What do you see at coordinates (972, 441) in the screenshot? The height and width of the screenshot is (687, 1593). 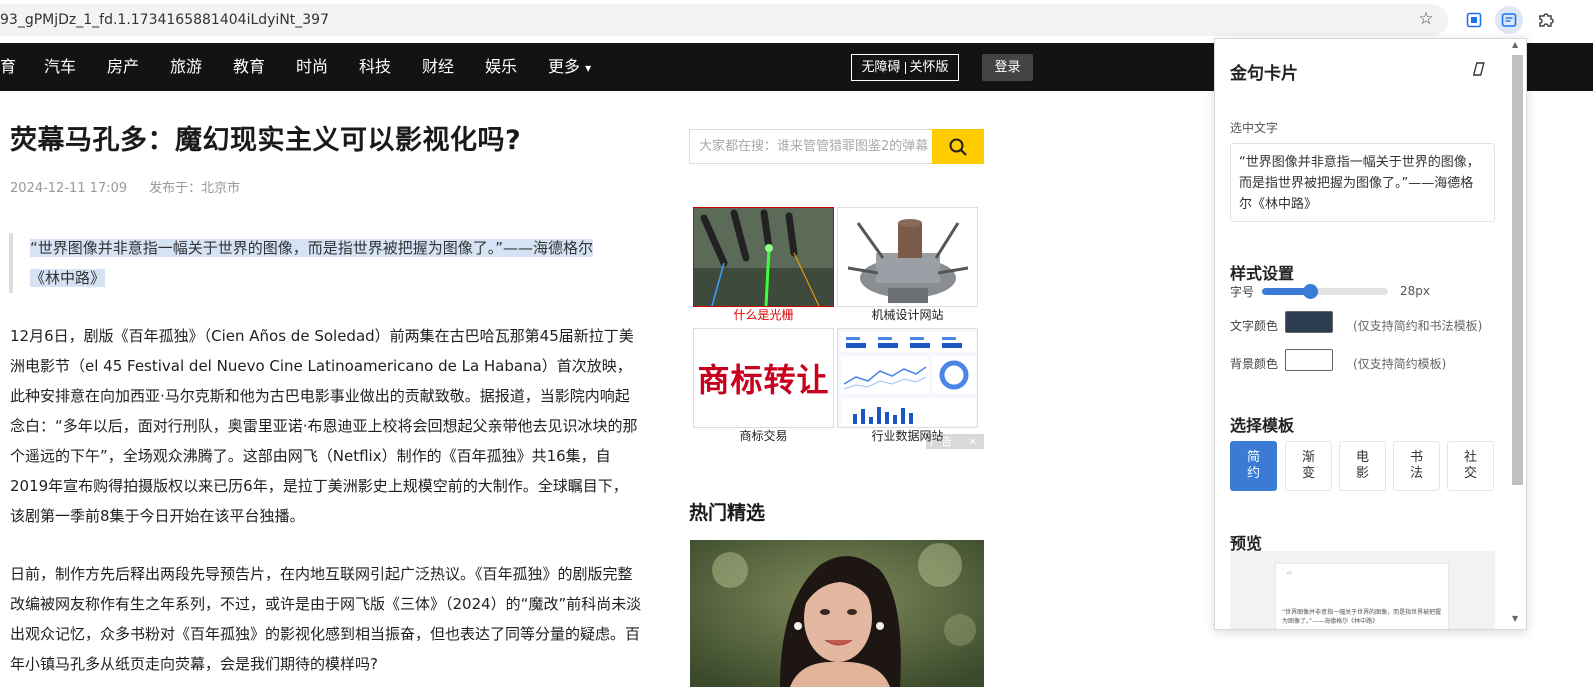 I see `close-icon: ×` at bounding box center [972, 441].